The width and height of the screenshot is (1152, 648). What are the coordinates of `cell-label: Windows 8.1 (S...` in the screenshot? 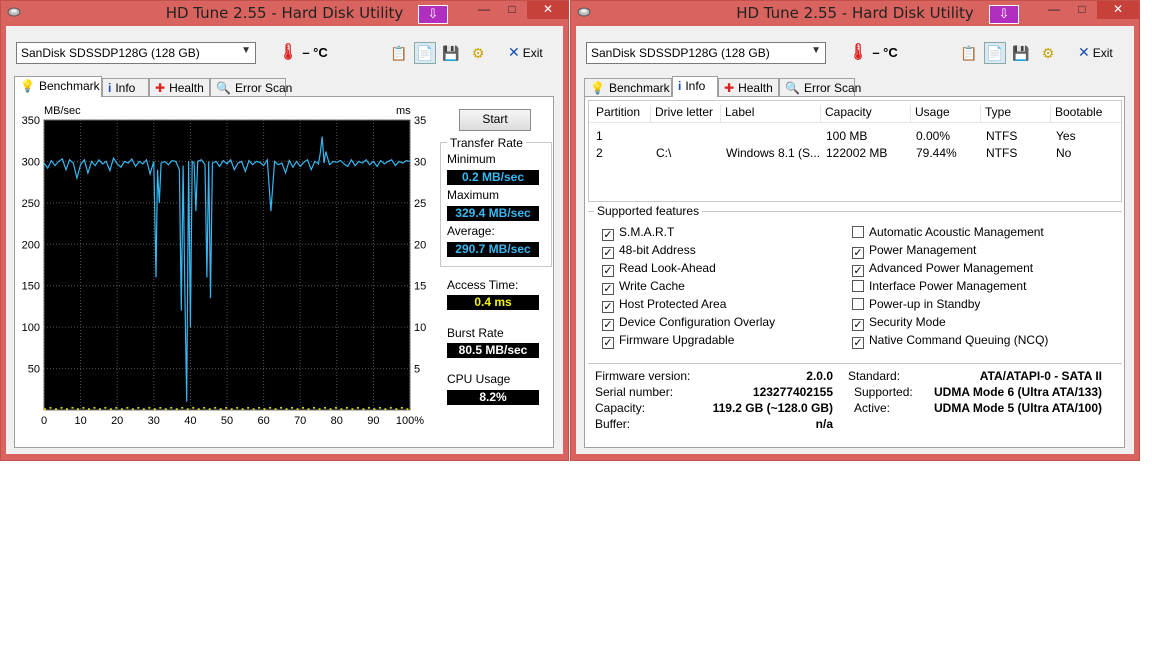 It's located at (773, 153).